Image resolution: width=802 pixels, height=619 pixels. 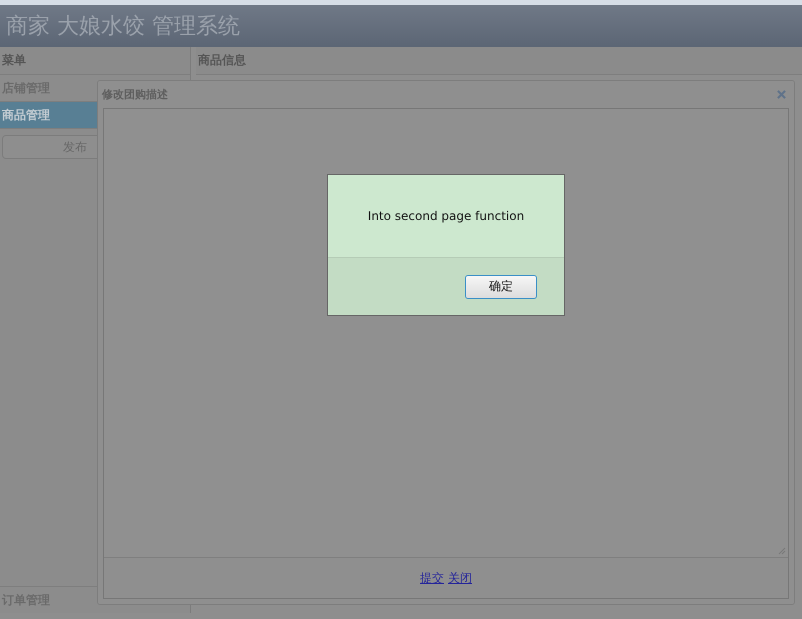 I want to click on link: 提交, so click(x=432, y=578).